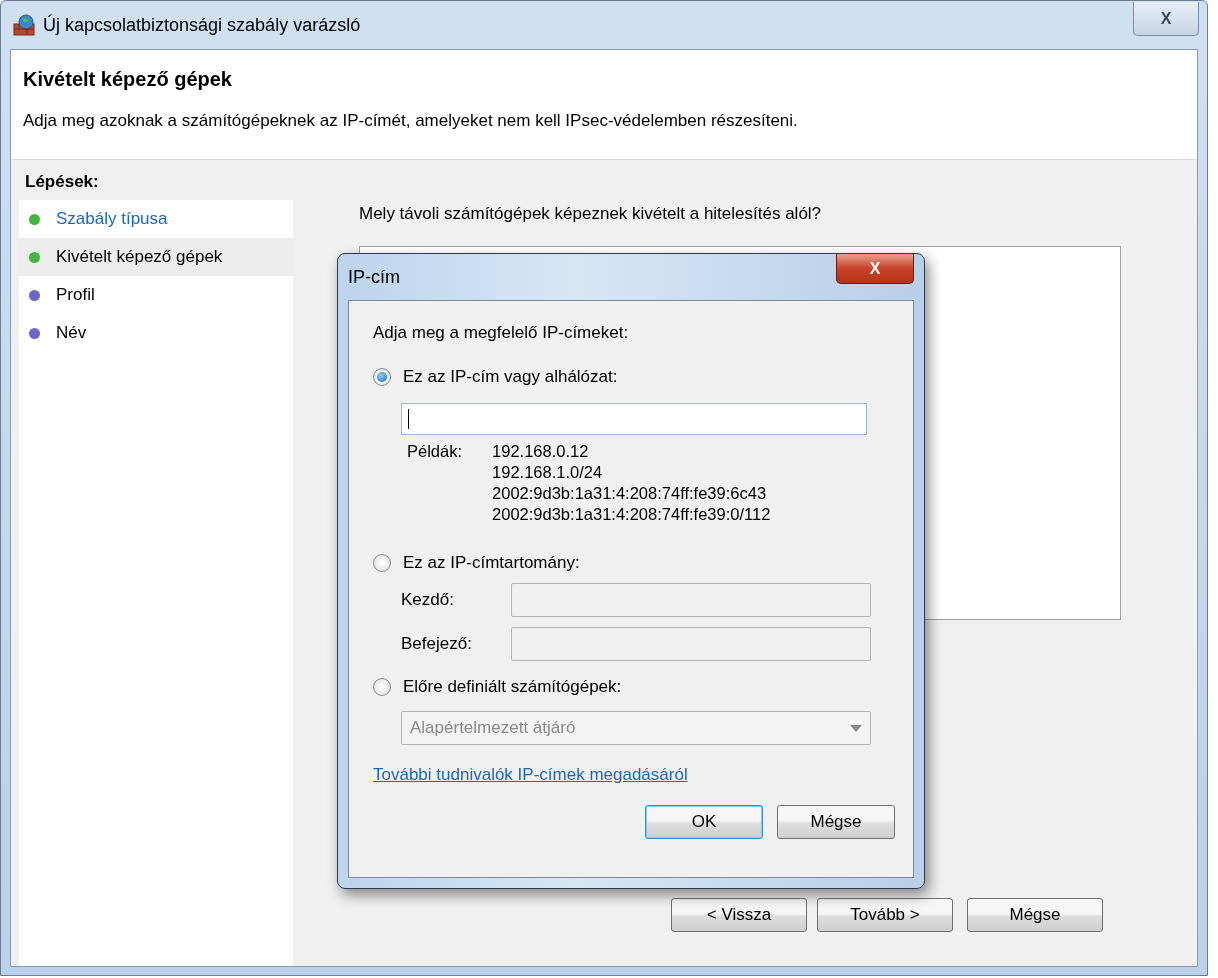  Describe the element at coordinates (634, 419) in the screenshot. I see `ip-address-field` at that location.